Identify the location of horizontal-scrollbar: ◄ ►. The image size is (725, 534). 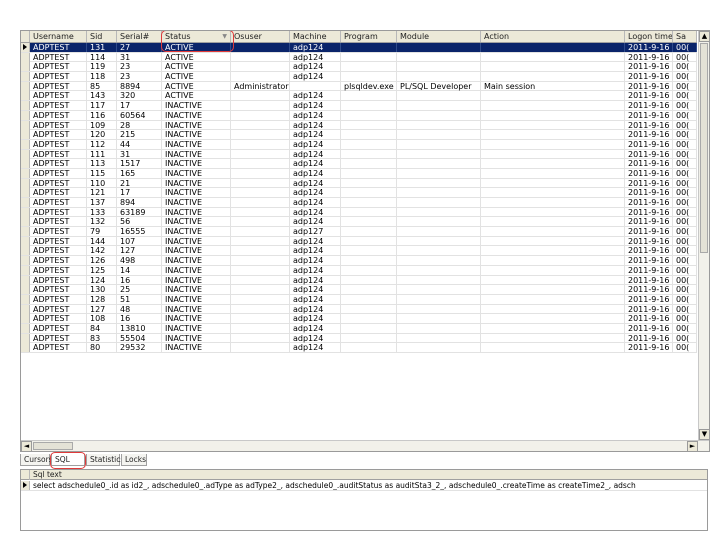
(365, 445).